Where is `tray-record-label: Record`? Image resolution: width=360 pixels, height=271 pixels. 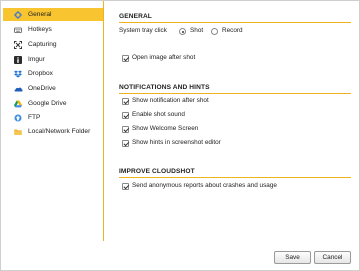
tray-record-label: Record is located at coordinates (232, 30).